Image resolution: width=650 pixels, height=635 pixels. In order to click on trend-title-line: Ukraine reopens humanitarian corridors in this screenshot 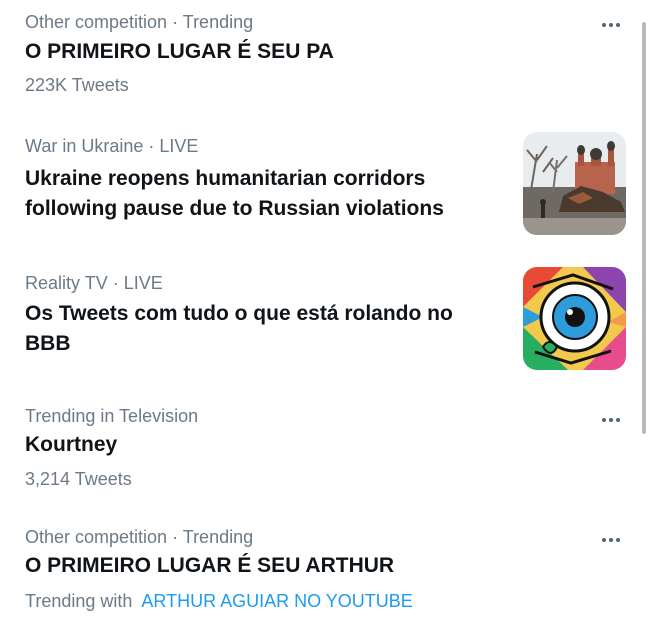, I will do `click(225, 178)`.